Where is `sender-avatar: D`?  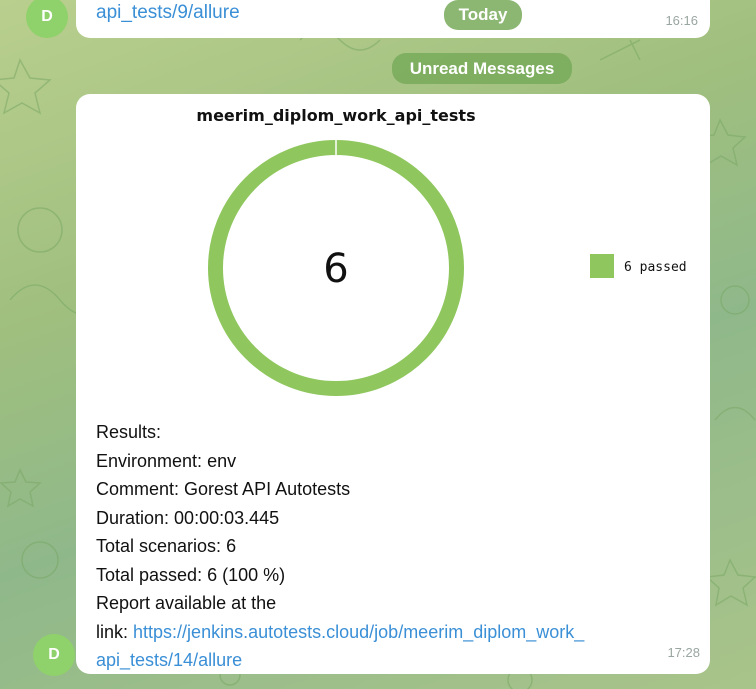 sender-avatar: D is located at coordinates (54, 655).